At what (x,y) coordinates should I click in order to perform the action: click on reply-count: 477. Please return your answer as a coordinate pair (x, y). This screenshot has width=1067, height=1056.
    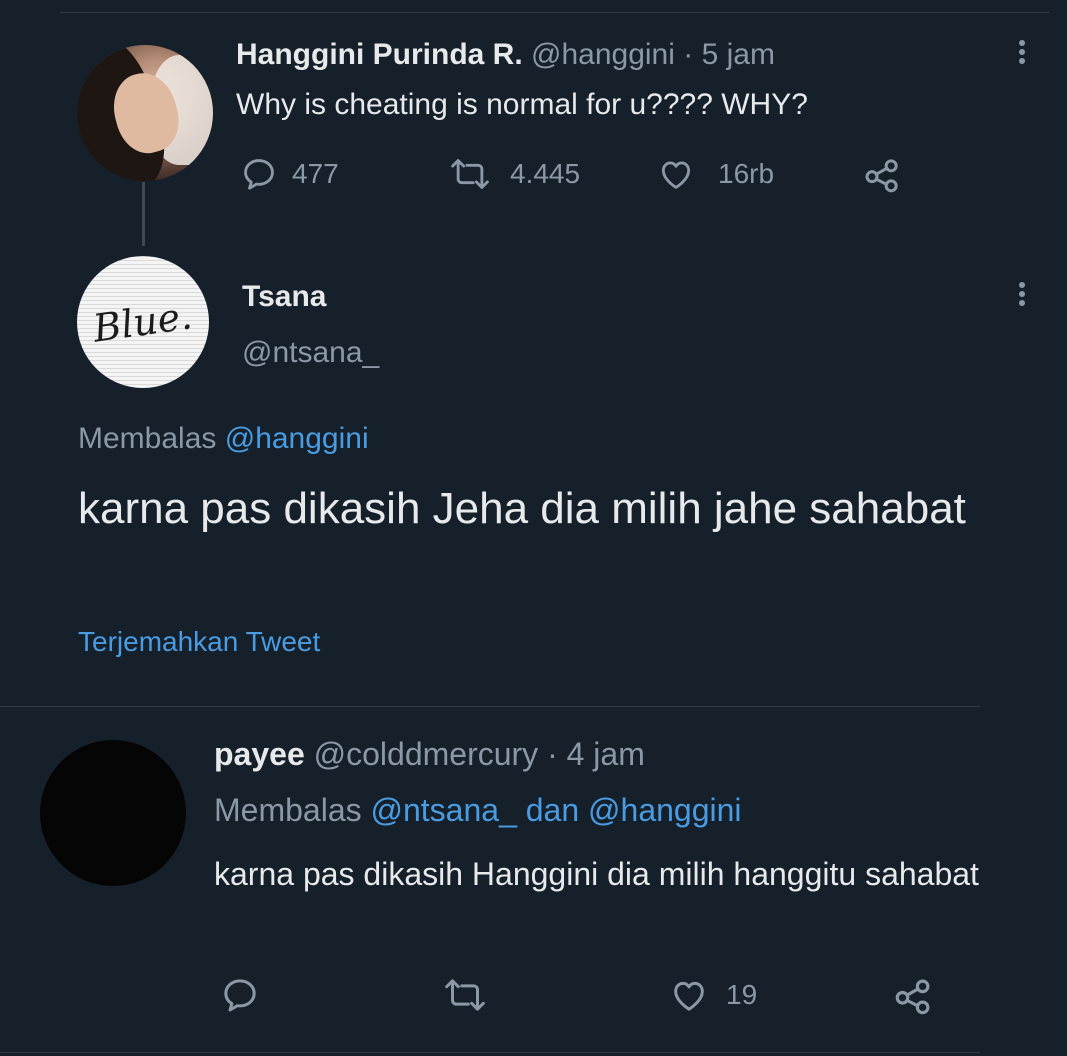
    Looking at the image, I should click on (315, 173).